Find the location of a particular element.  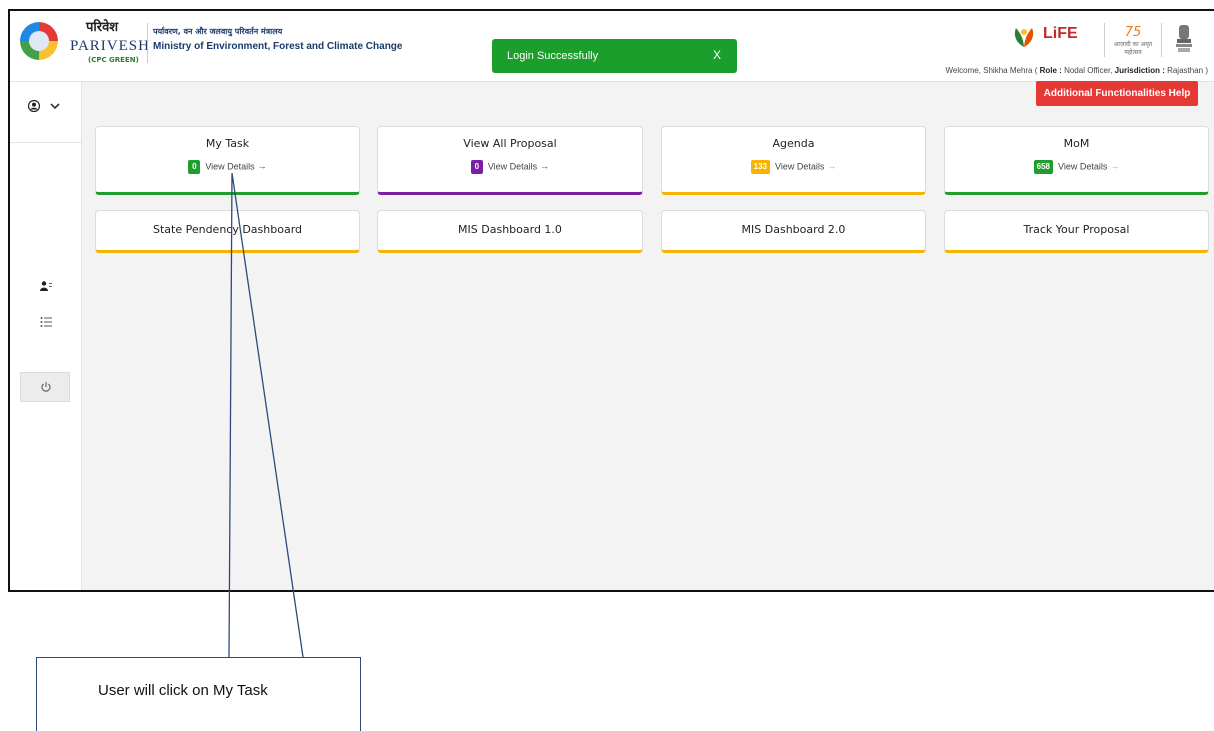

annotation-text: User will click on My Task is located at coordinates (183, 690).